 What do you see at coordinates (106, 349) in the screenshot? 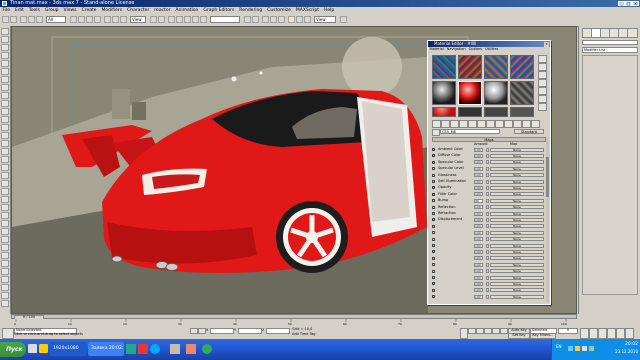
I see `task-zayavka: Заявка 20:02:11` at bounding box center [106, 349].